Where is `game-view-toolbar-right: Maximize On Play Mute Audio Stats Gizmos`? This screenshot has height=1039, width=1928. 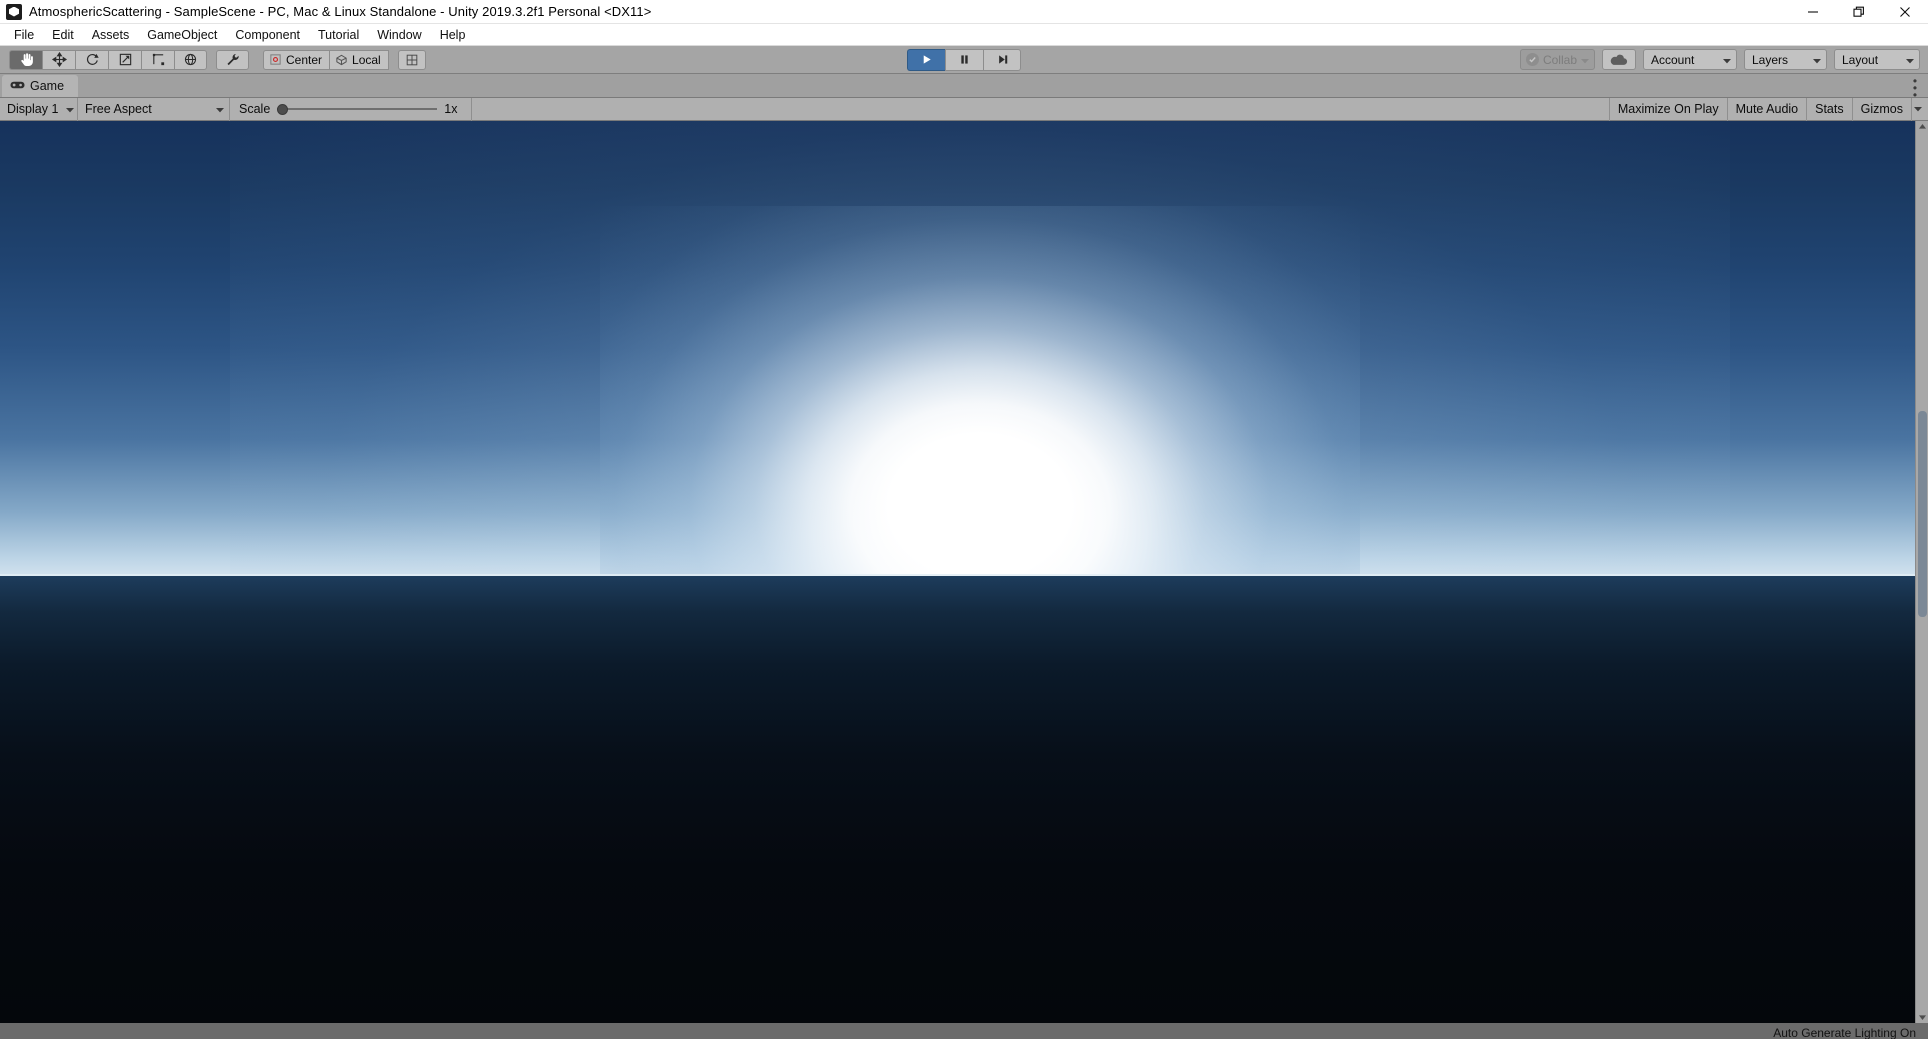 game-view-toolbar-right: Maximize On Play Mute Audio Stats Gizmos is located at coordinates (1768, 109).